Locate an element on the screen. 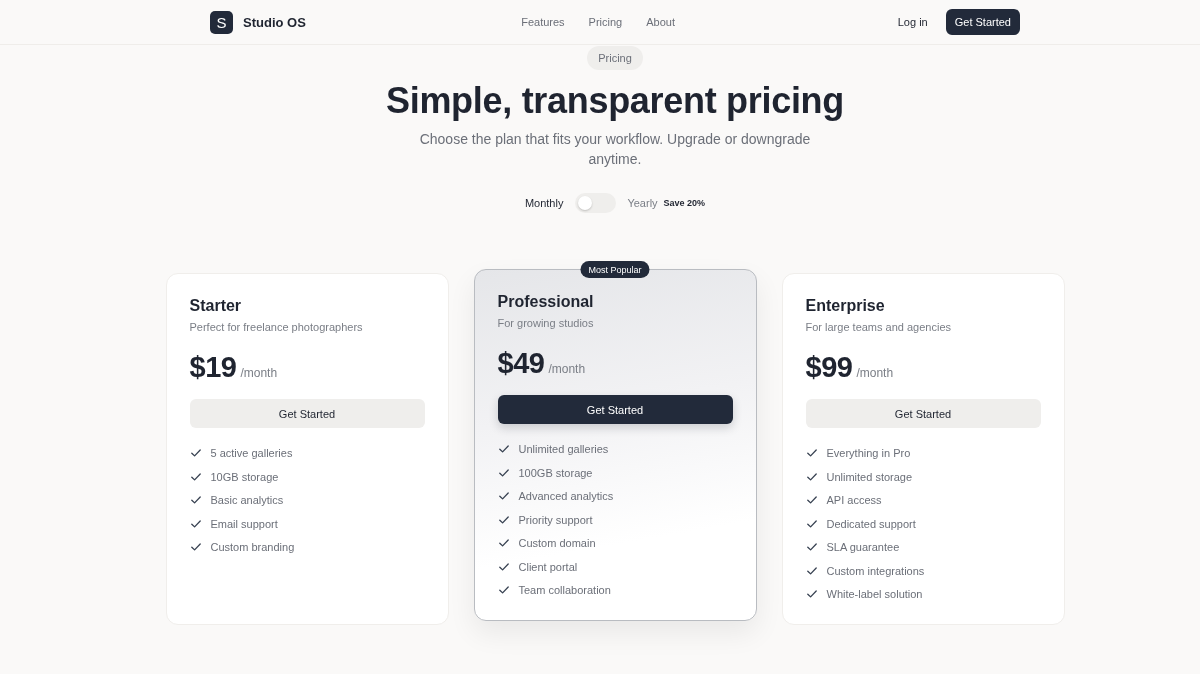 The width and height of the screenshot is (1200, 674). feature-text: Email support is located at coordinates (244, 523).